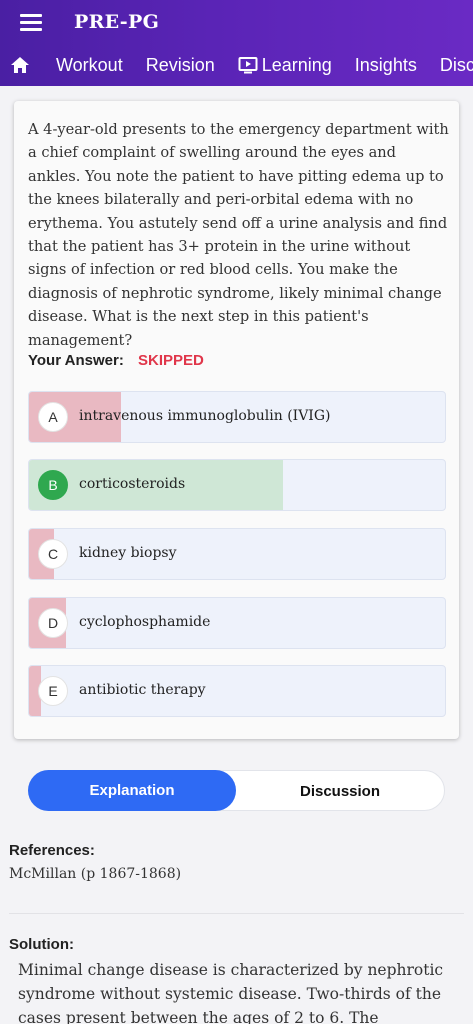  Describe the element at coordinates (132, 790) in the screenshot. I see `tab-explanation: Explanation` at that location.